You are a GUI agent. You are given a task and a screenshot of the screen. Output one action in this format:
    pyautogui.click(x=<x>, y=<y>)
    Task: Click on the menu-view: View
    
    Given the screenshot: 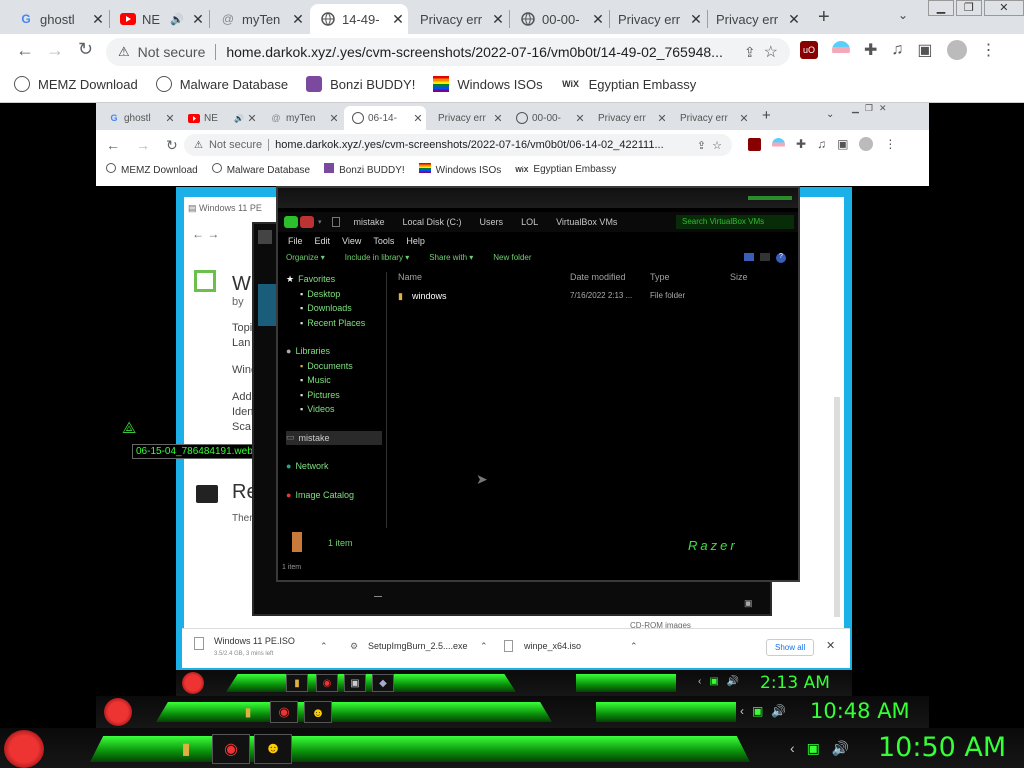 What is the action you would take?
    pyautogui.click(x=351, y=241)
    